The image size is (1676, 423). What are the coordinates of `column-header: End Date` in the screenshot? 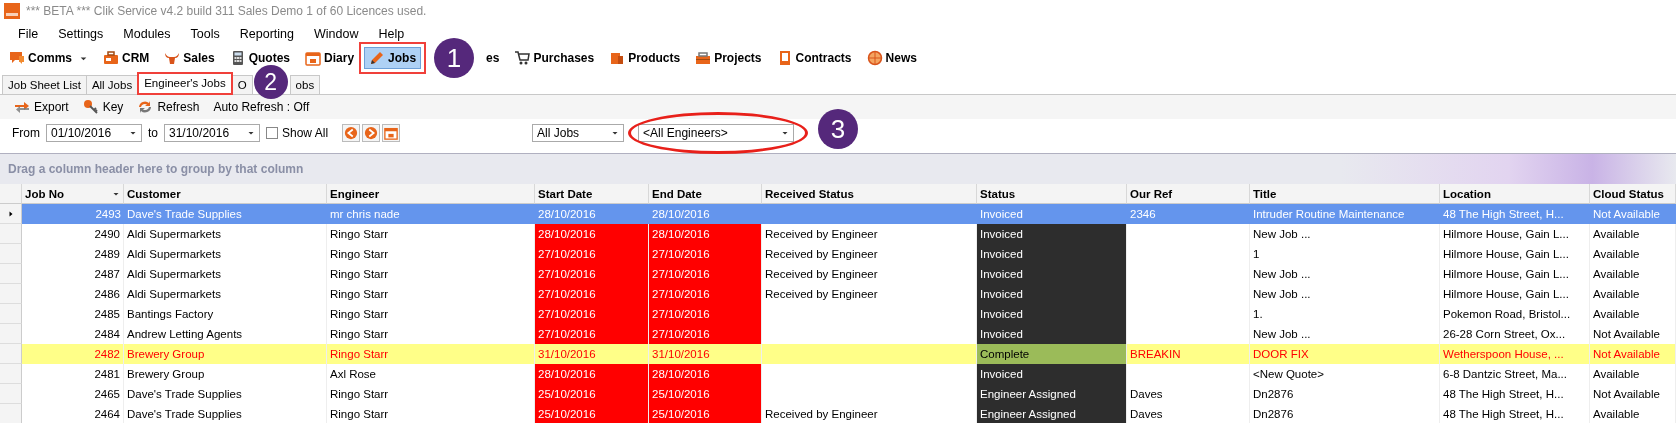 It's located at (705, 194).